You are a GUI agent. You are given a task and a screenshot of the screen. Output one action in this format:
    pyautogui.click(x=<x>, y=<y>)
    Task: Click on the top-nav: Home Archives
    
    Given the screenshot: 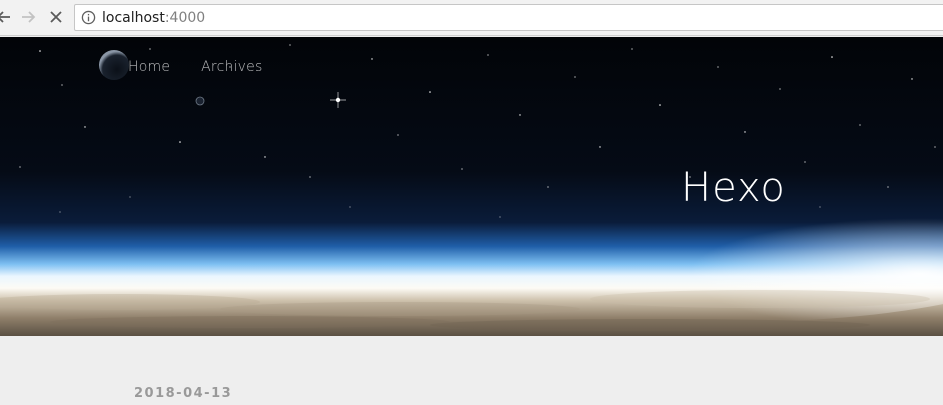 What is the action you would take?
    pyautogui.click(x=210, y=67)
    